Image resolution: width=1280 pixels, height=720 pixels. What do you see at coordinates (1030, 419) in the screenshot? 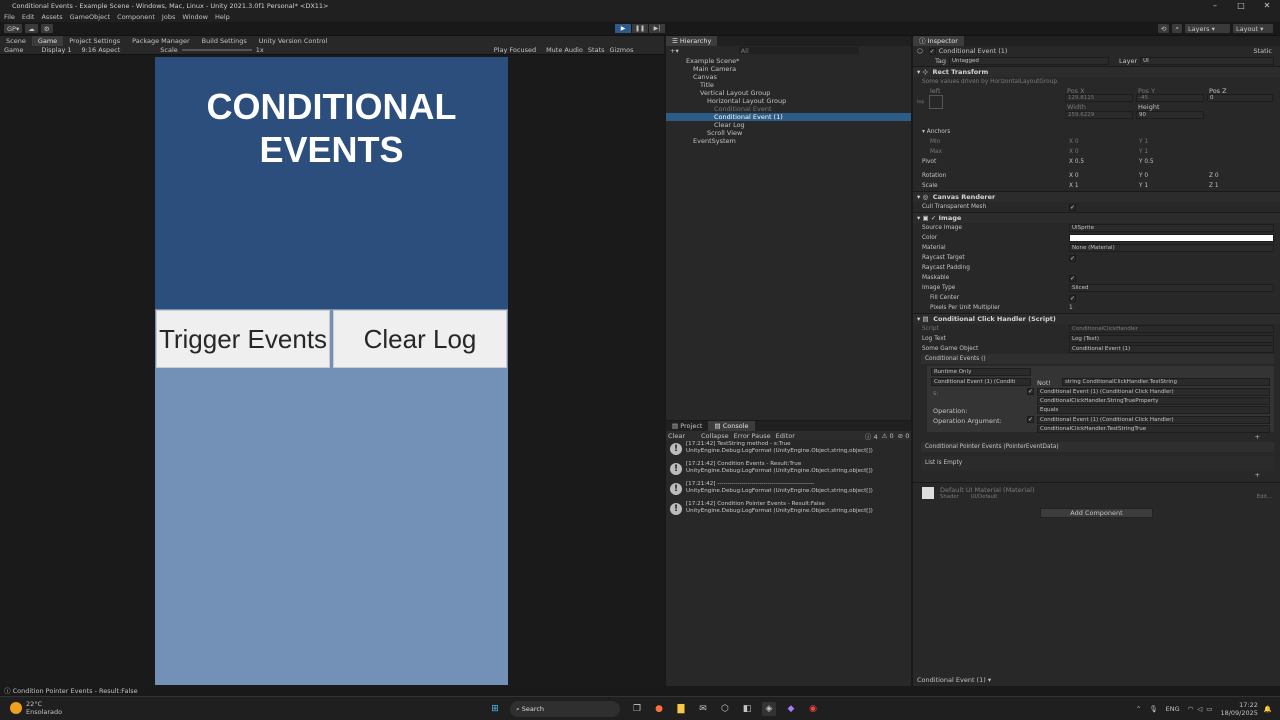
I see `op-arg-checkbox: ✓` at bounding box center [1030, 419].